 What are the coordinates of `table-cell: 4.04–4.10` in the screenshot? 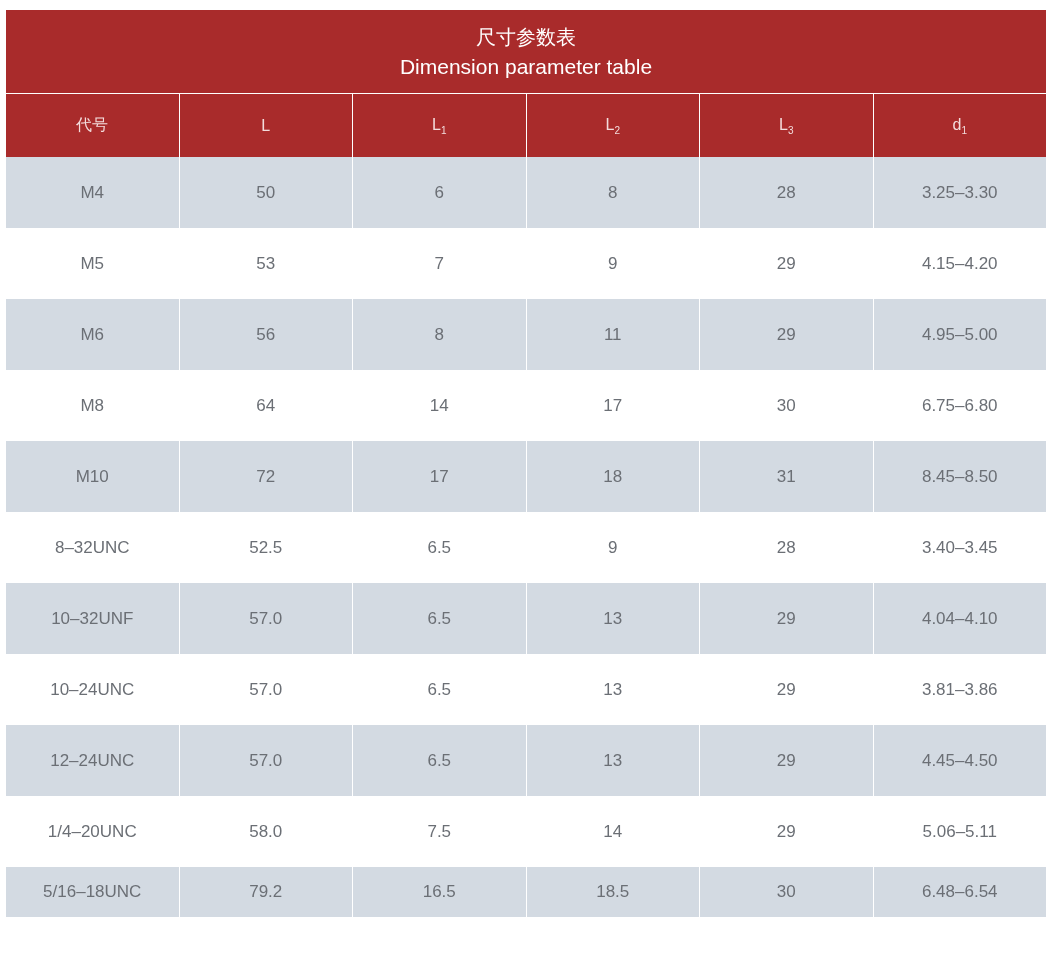 It's located at (959, 618).